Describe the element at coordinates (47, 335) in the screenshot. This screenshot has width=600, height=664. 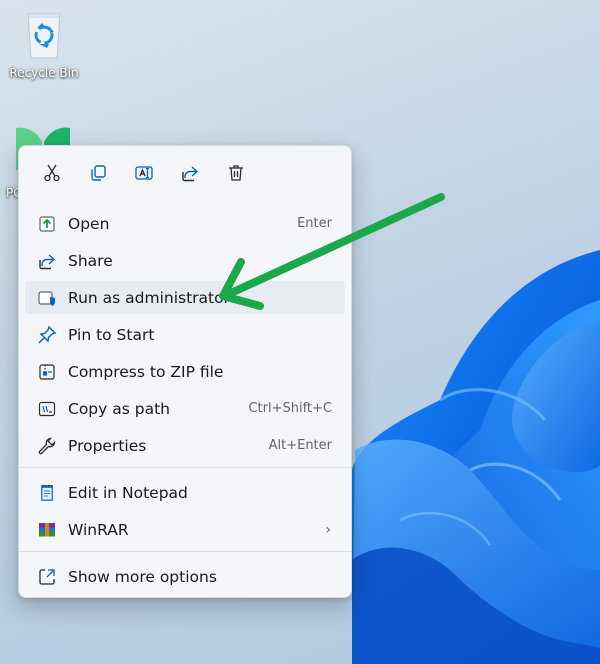
I see `pin-icon` at that location.